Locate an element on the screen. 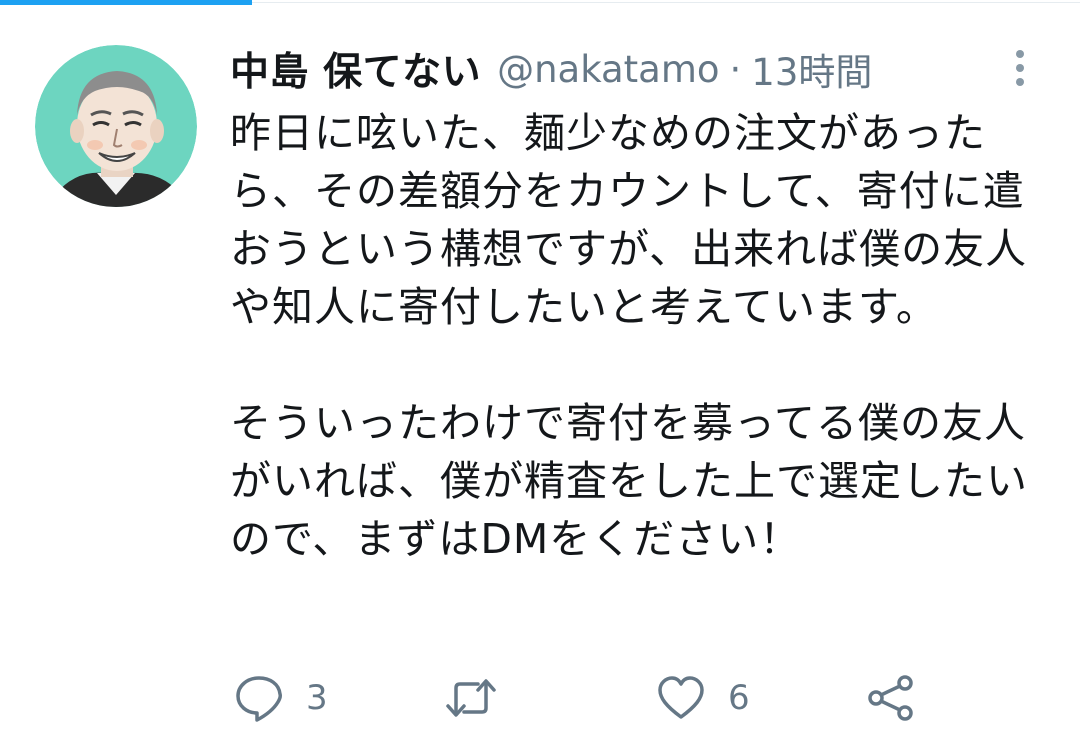  avatar is located at coordinates (116, 126).